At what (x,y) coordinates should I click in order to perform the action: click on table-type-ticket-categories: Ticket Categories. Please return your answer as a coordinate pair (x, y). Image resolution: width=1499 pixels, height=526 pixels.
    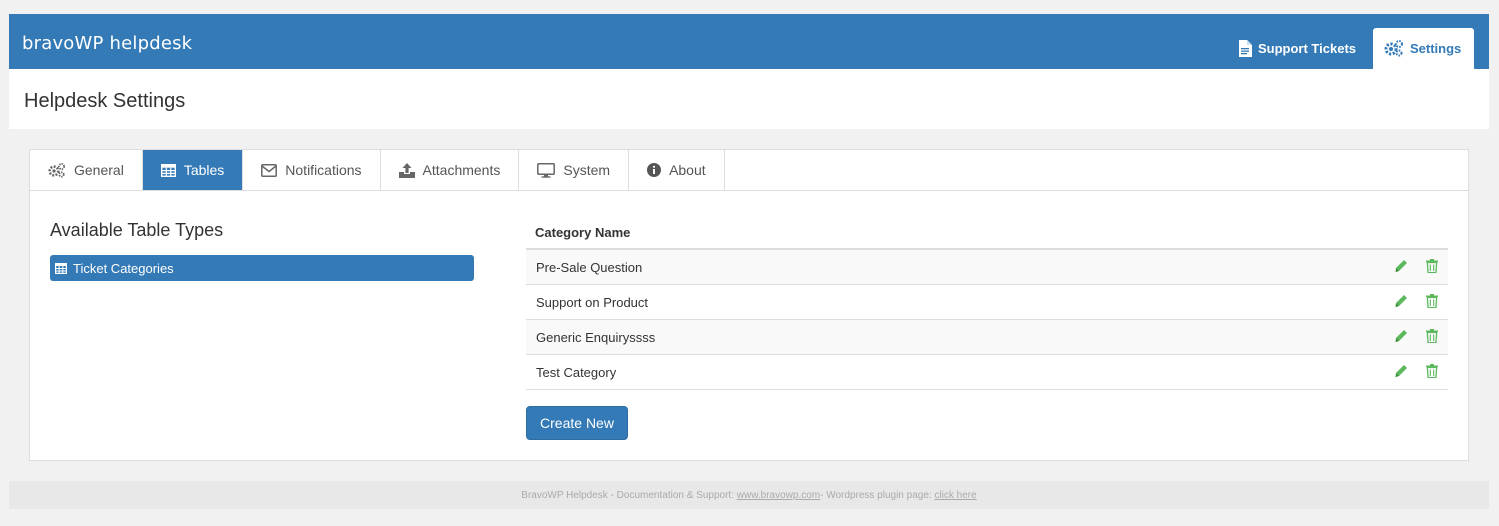
    Looking at the image, I should click on (262, 268).